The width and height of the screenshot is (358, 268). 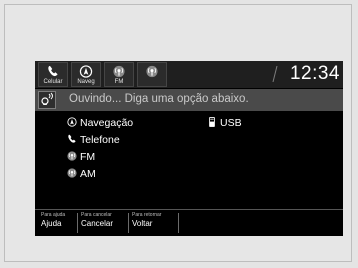 I want to click on hint-cancelar: Para cancelar Cancelar, so click(x=102, y=223).